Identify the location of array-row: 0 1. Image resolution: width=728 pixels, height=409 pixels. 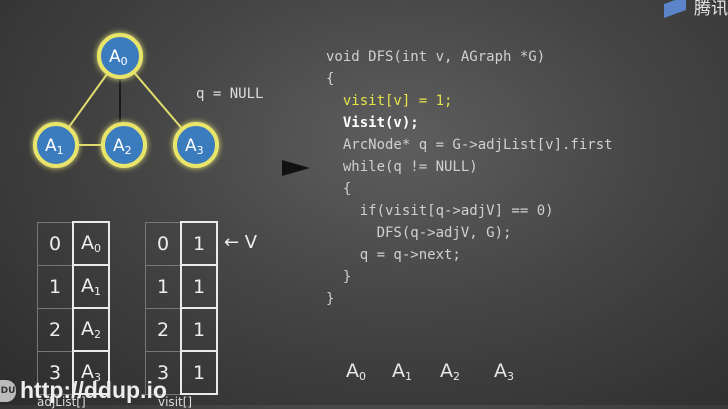
(181, 243).